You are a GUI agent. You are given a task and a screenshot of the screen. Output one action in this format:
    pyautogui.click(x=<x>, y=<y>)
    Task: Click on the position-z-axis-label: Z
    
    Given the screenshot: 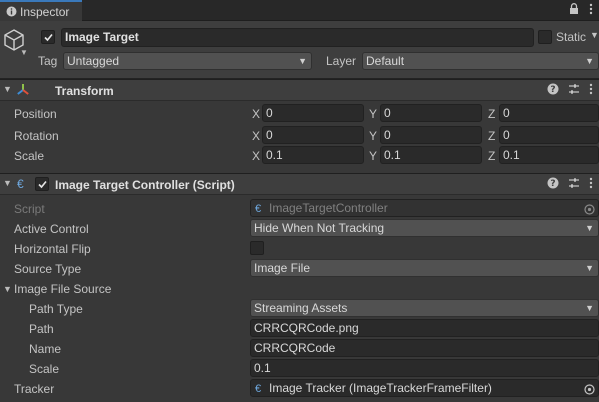 What is the action you would take?
    pyautogui.click(x=491, y=114)
    